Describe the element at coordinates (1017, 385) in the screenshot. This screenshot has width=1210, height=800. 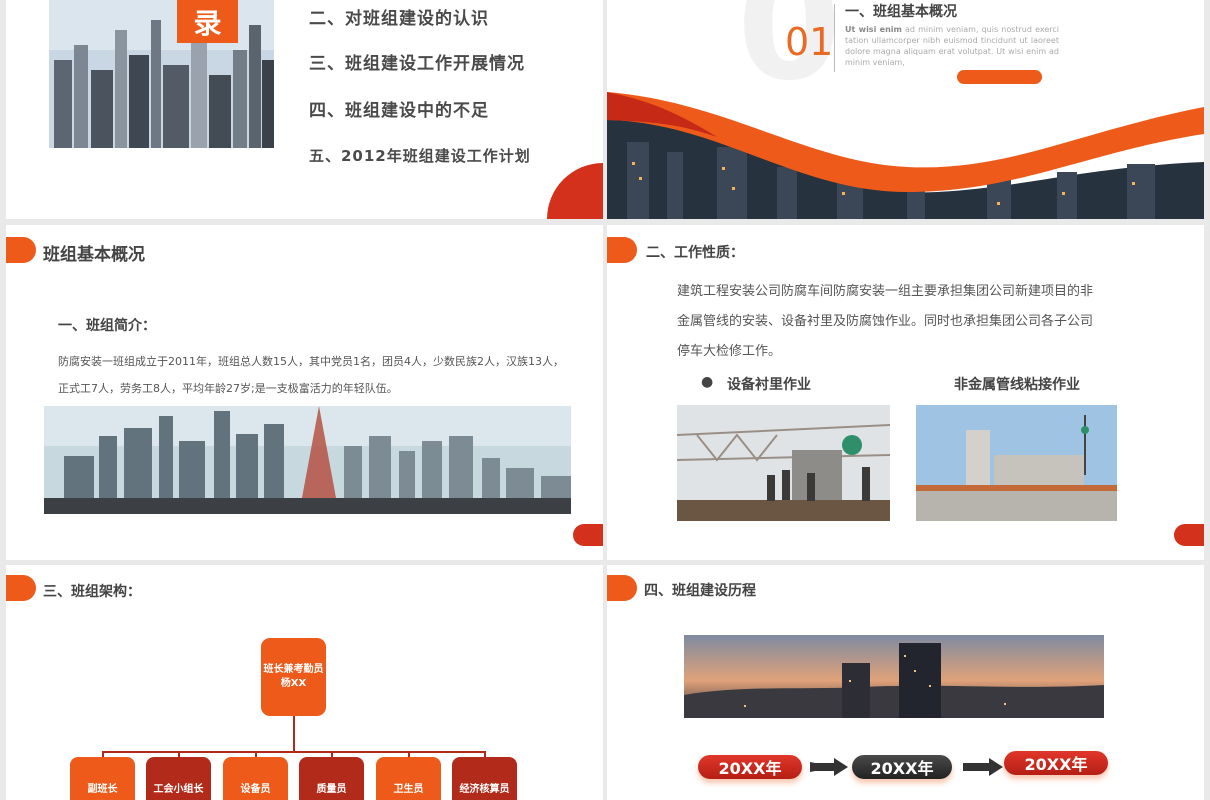
I see `work-item-2: 非金属管线粘接作业` at that location.